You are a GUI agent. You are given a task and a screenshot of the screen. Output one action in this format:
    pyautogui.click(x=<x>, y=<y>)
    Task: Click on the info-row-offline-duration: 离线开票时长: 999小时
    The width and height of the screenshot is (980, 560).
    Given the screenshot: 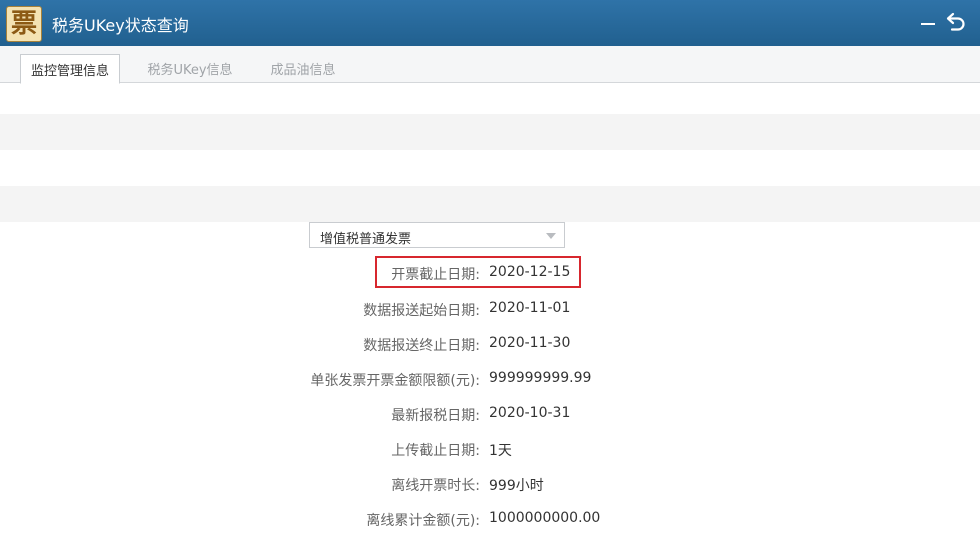 What is the action you would take?
    pyautogui.click(x=490, y=484)
    